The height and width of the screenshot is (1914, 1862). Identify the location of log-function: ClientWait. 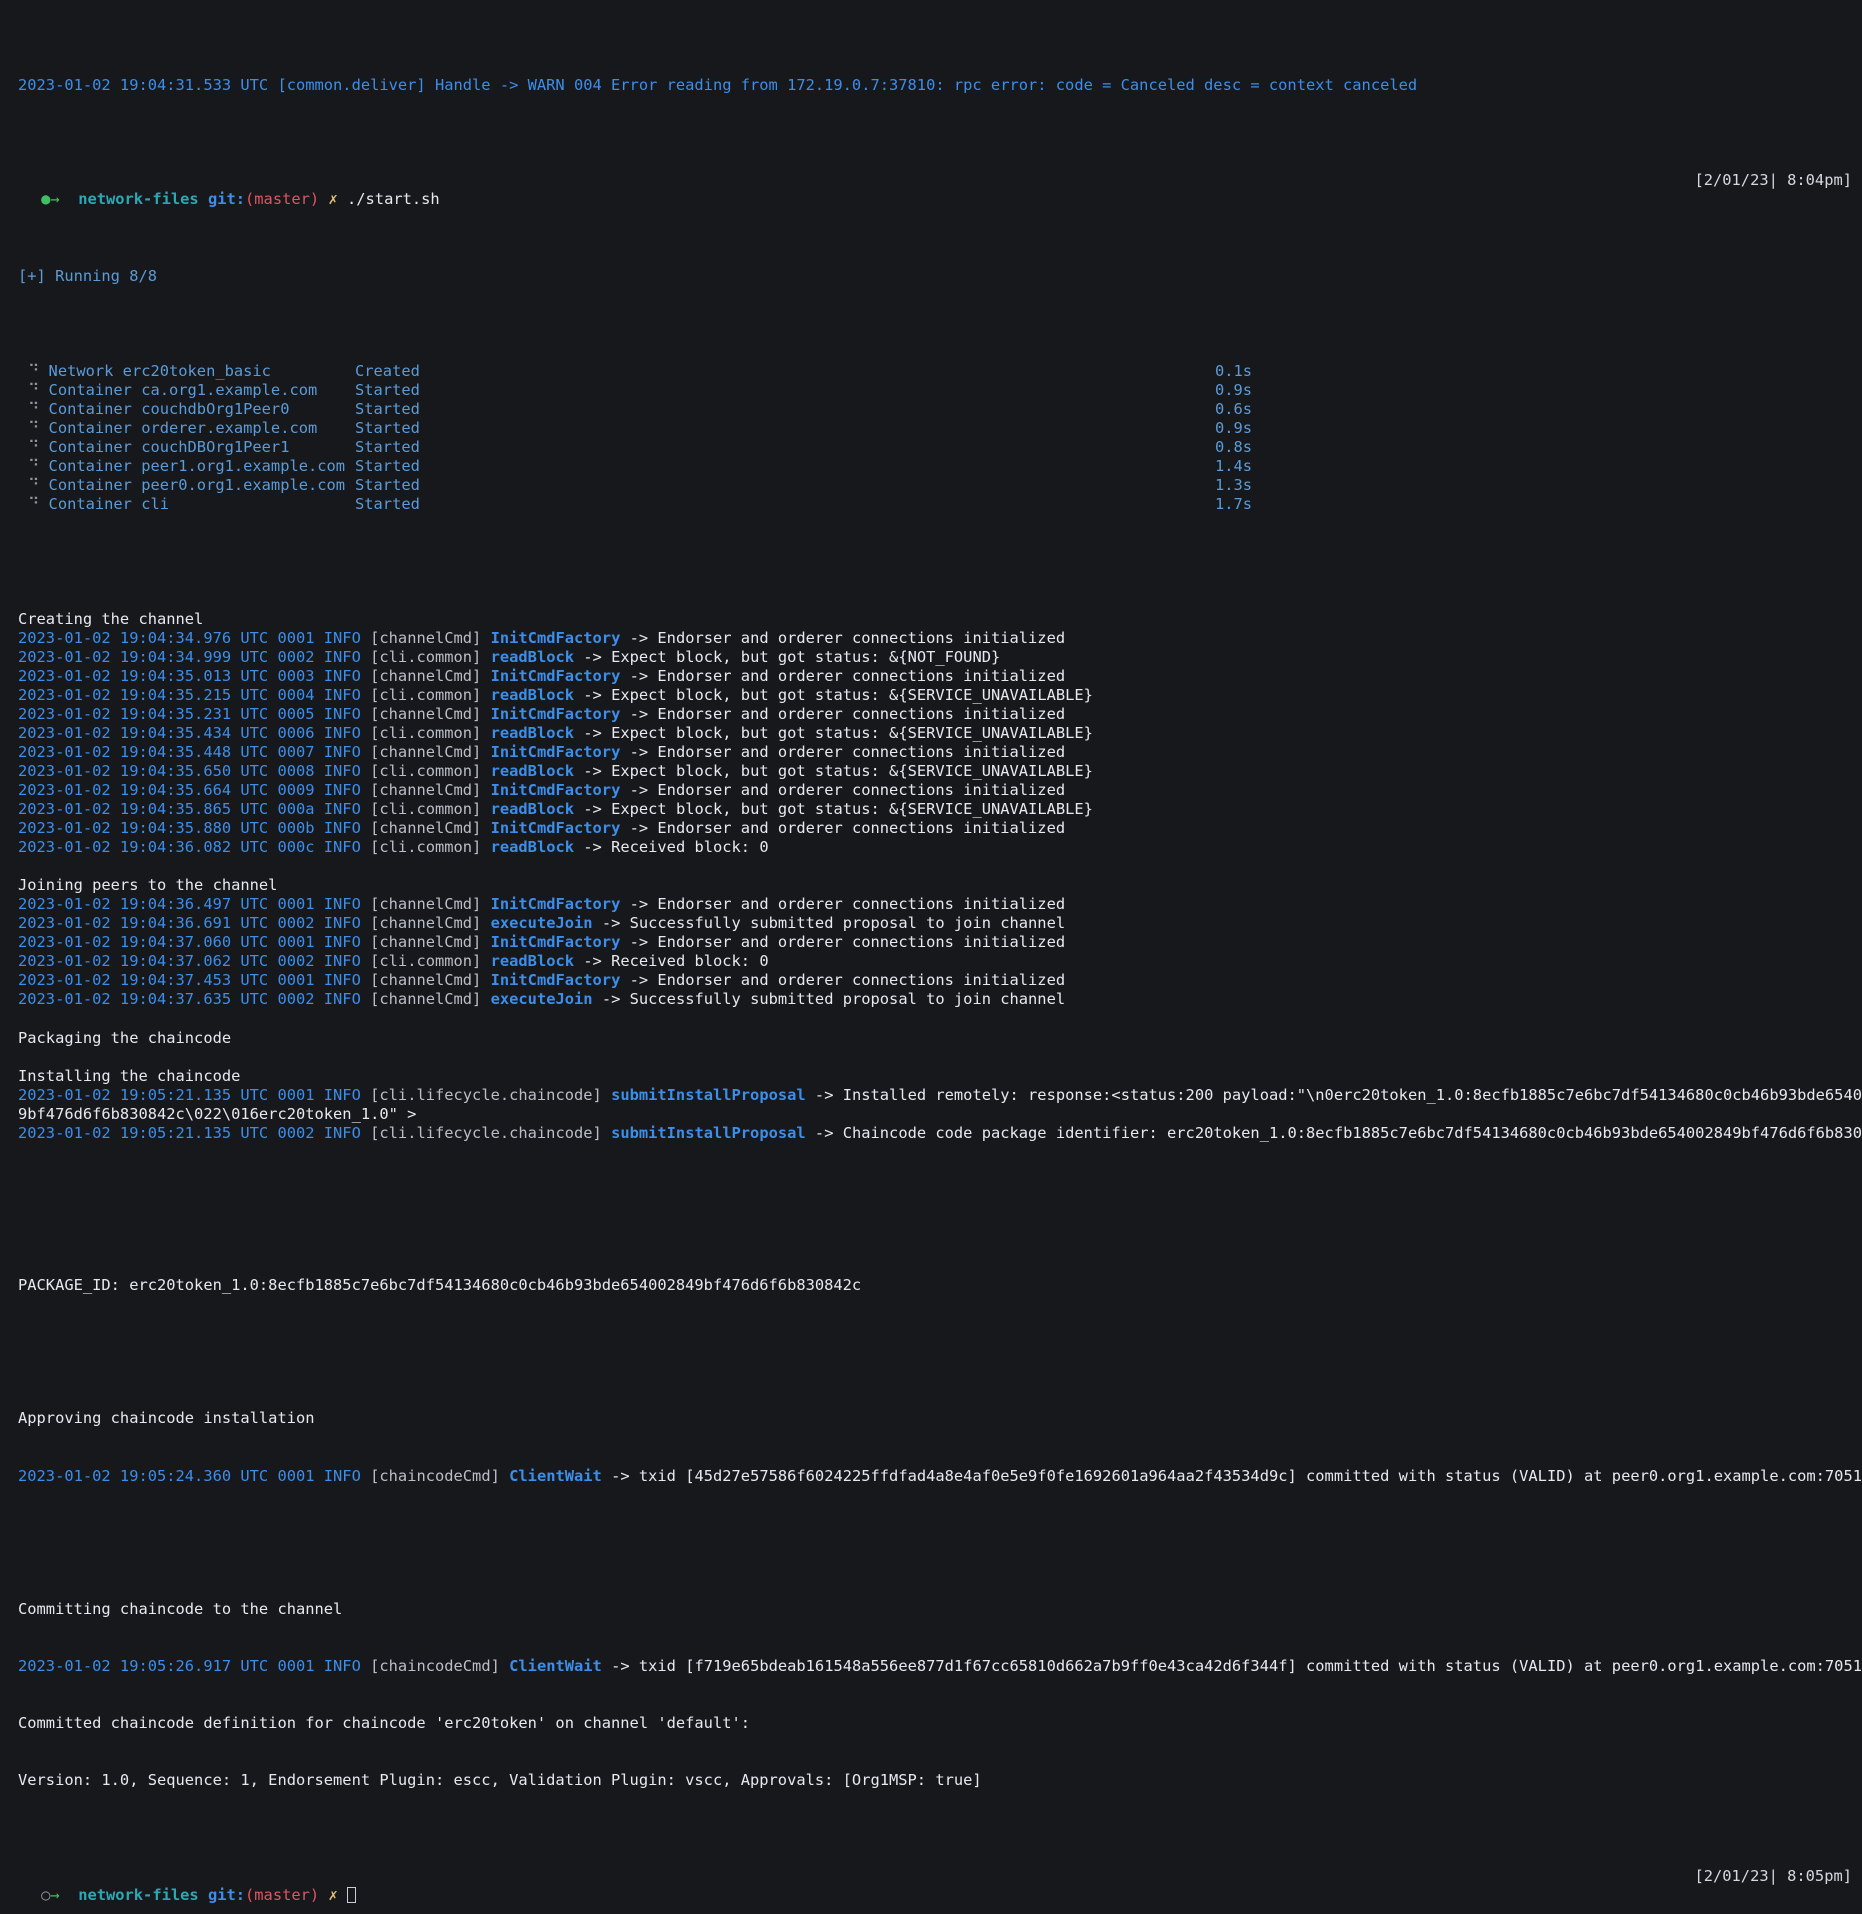
(555, 1475).